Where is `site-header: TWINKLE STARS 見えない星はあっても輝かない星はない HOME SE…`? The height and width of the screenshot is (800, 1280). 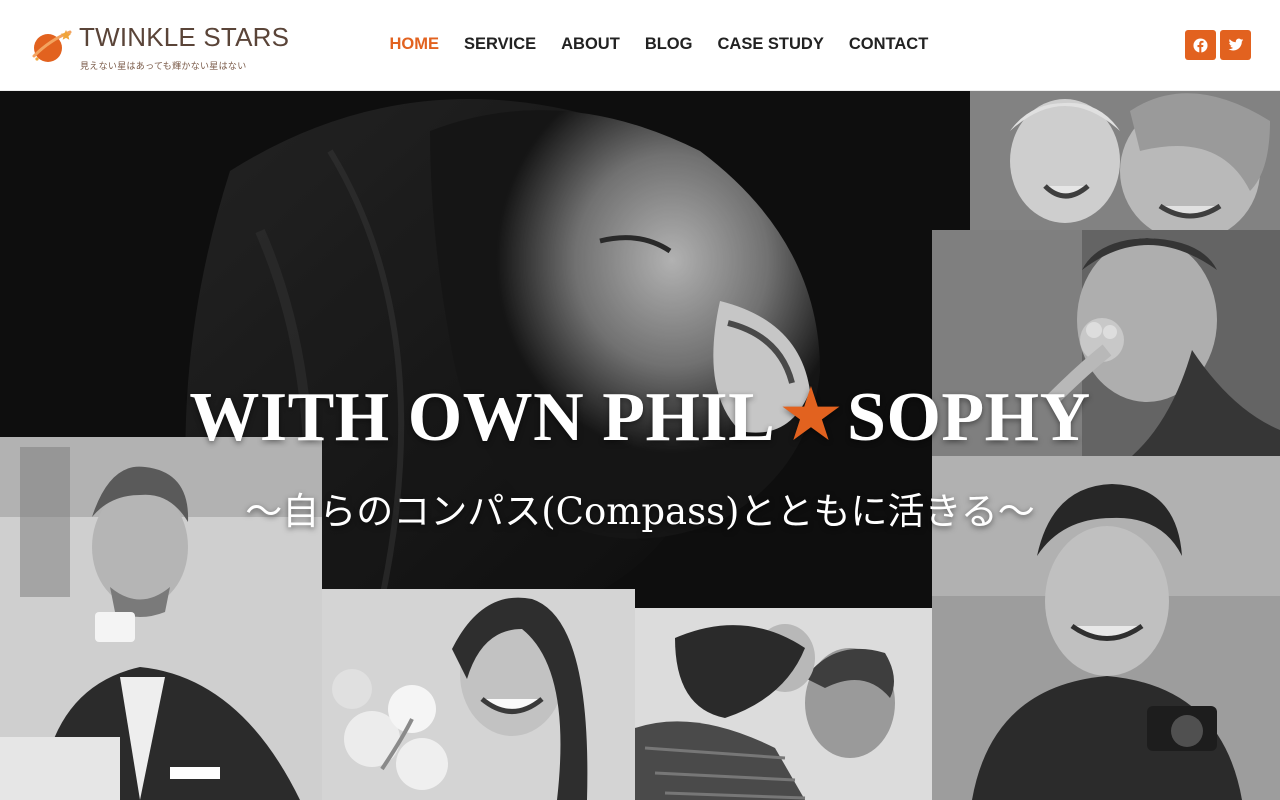 site-header: TWINKLE STARS 見えない星はあっても輝かない星はない HOME SE… is located at coordinates (640, 45).